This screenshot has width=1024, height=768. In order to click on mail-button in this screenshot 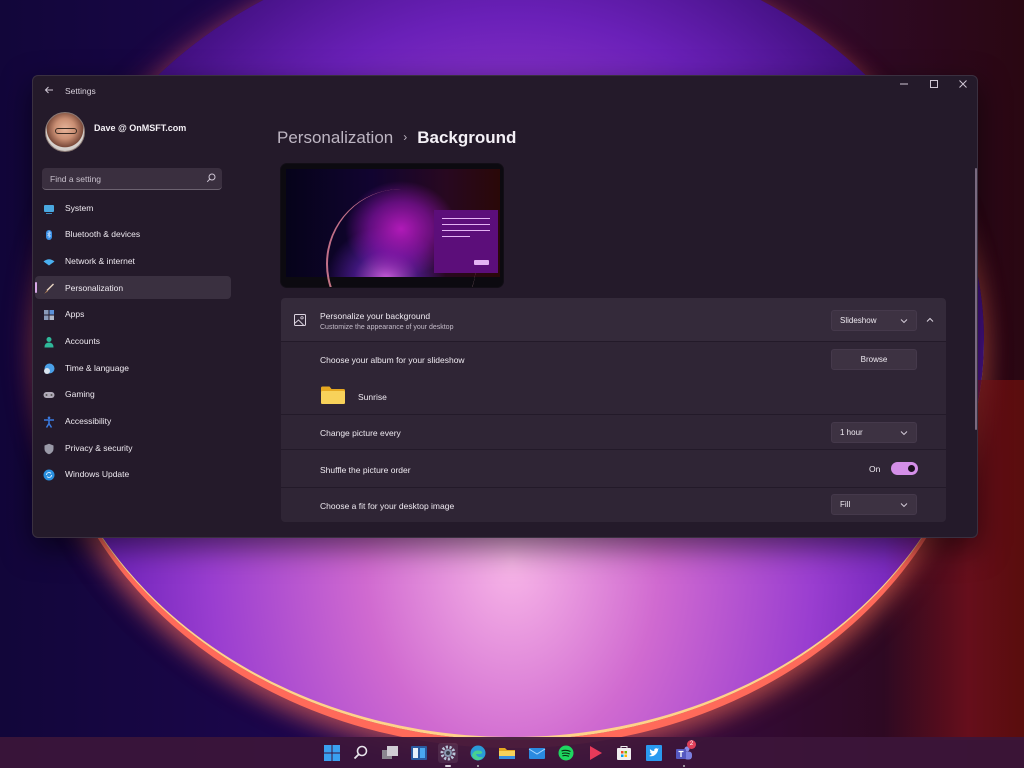, I will do `click(537, 753)`.